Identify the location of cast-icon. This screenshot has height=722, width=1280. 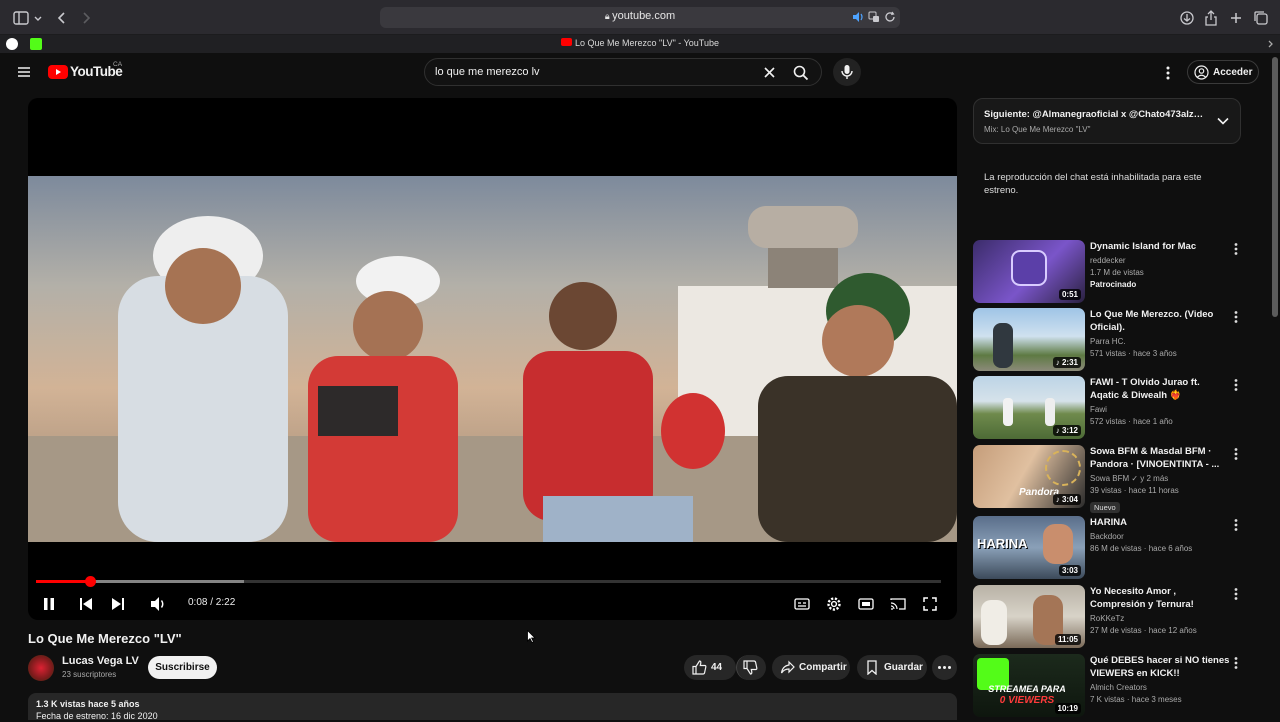
(898, 604).